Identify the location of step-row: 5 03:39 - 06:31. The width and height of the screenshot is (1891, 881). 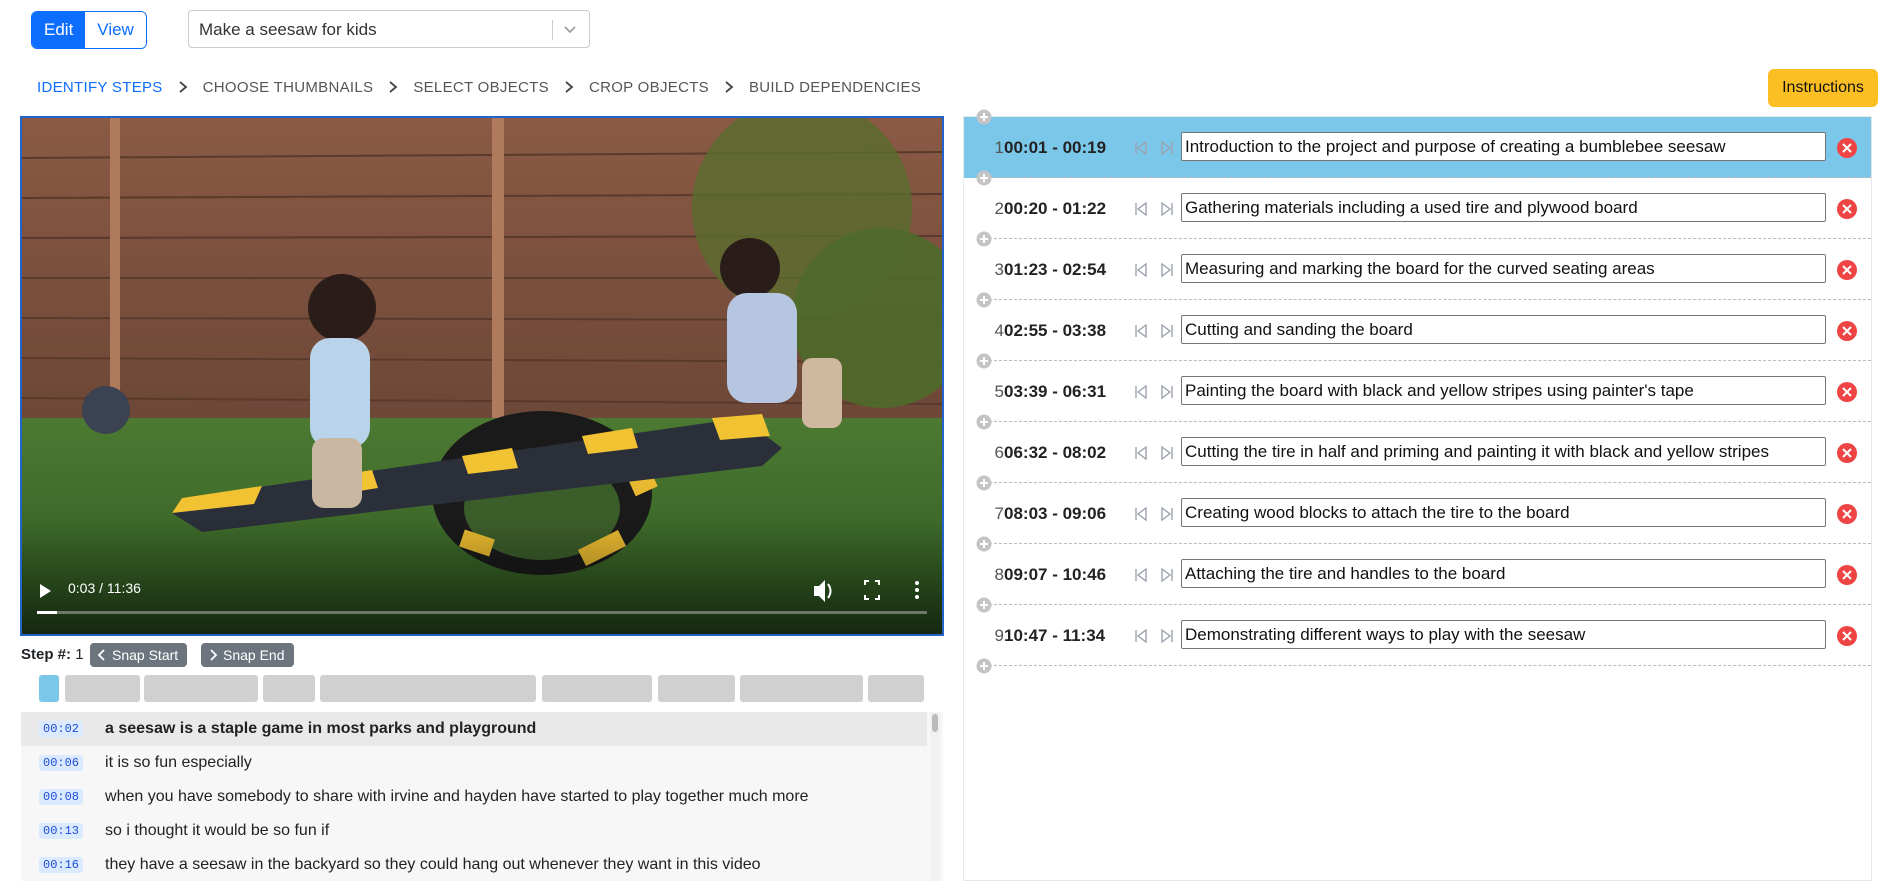
(1417, 391).